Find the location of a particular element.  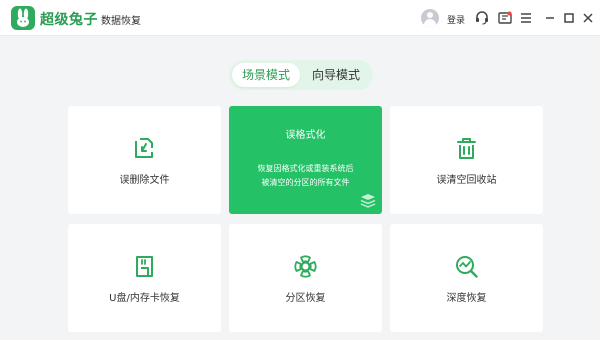

mode-tabs: 场景模式 向导模式 is located at coordinates (301, 75).